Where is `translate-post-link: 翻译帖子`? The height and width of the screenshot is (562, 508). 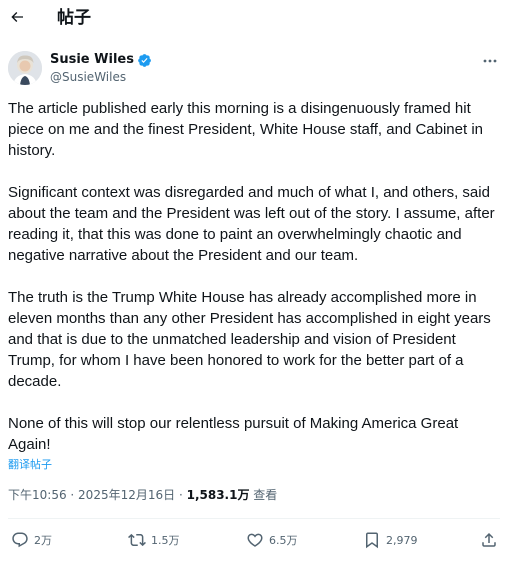
translate-post-link: 翻译帖子 is located at coordinates (30, 465).